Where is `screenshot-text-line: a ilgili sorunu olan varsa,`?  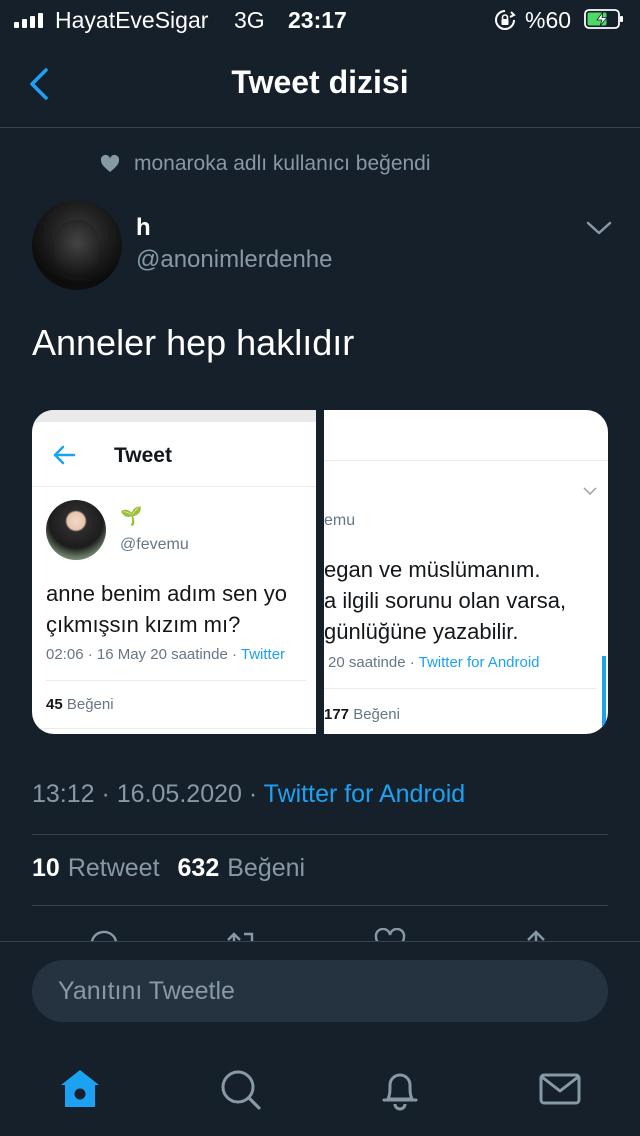 screenshot-text-line: a ilgili sorunu olan varsa, is located at coordinates (445, 600).